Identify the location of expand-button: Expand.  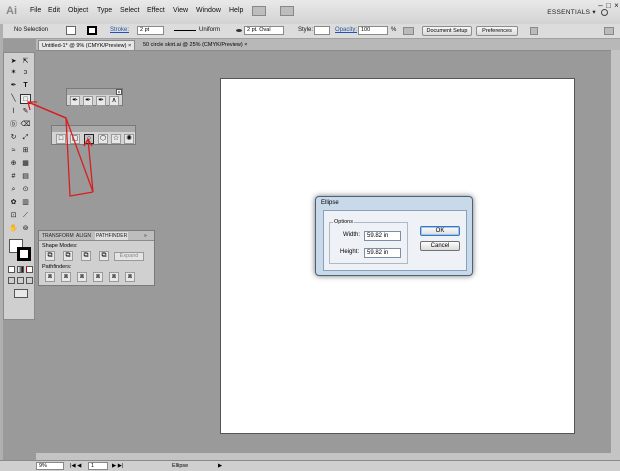
(129, 256).